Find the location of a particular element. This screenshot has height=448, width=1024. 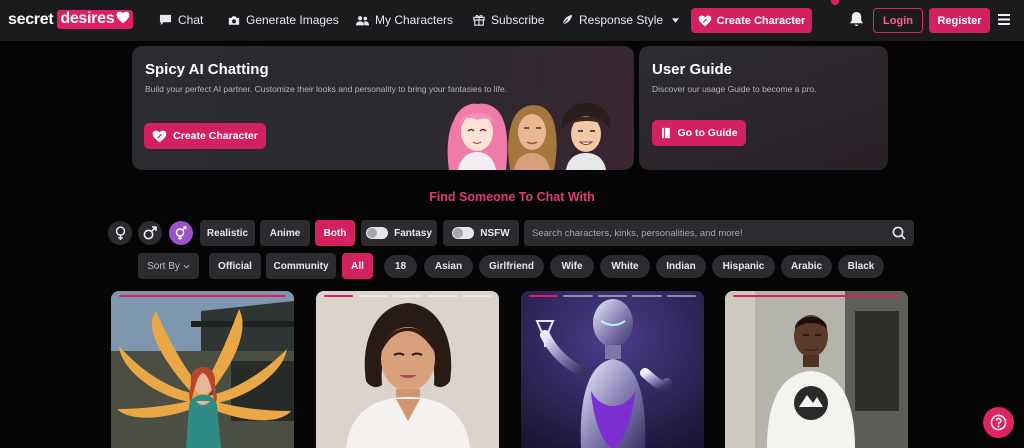

book-icon is located at coordinates (666, 133).